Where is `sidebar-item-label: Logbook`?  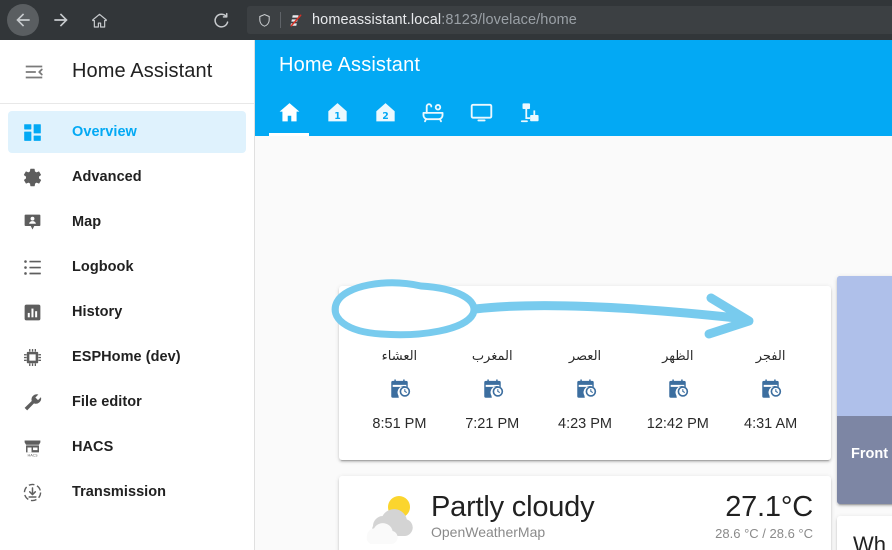 sidebar-item-label: Logbook is located at coordinates (103, 267).